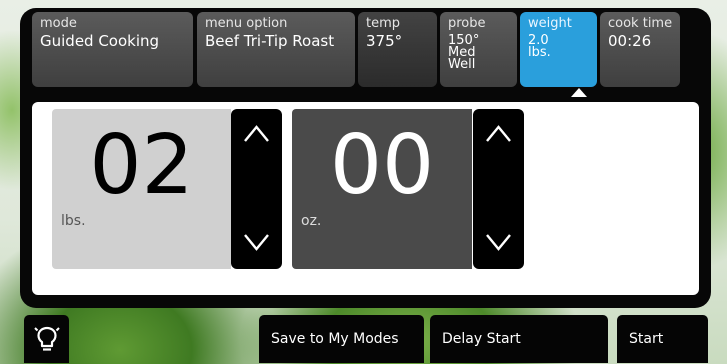 This screenshot has height=364, width=727. What do you see at coordinates (539, 52) in the screenshot?
I see `tab-weight-unit: lbs.` at bounding box center [539, 52].